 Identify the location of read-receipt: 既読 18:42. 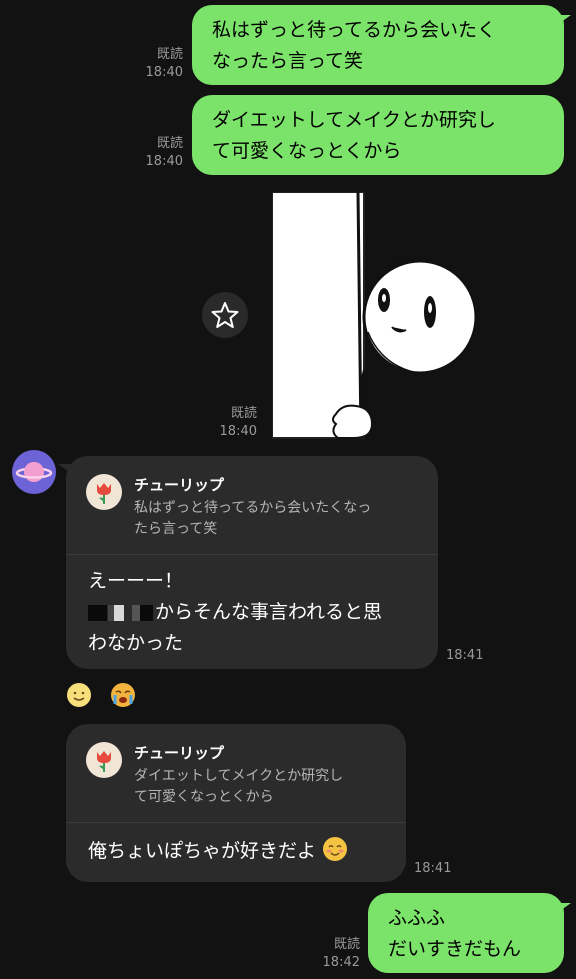
(341, 953).